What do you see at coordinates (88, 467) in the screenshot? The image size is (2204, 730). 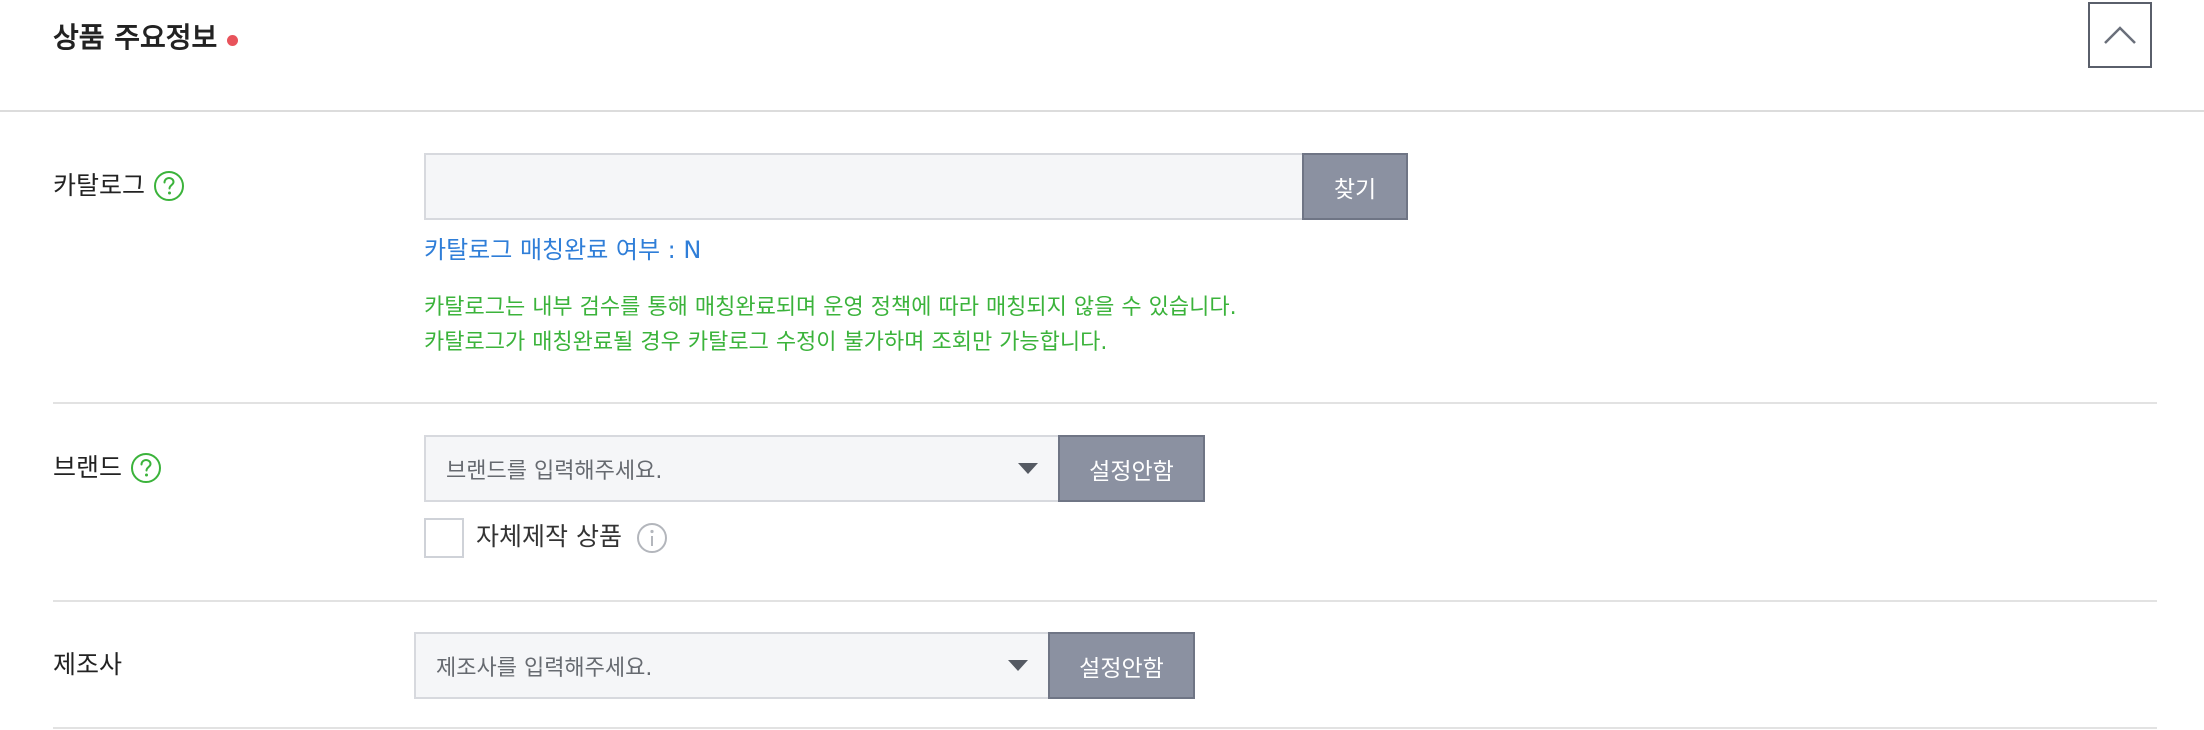 I see `brand-label-text: 브랜드` at bounding box center [88, 467].